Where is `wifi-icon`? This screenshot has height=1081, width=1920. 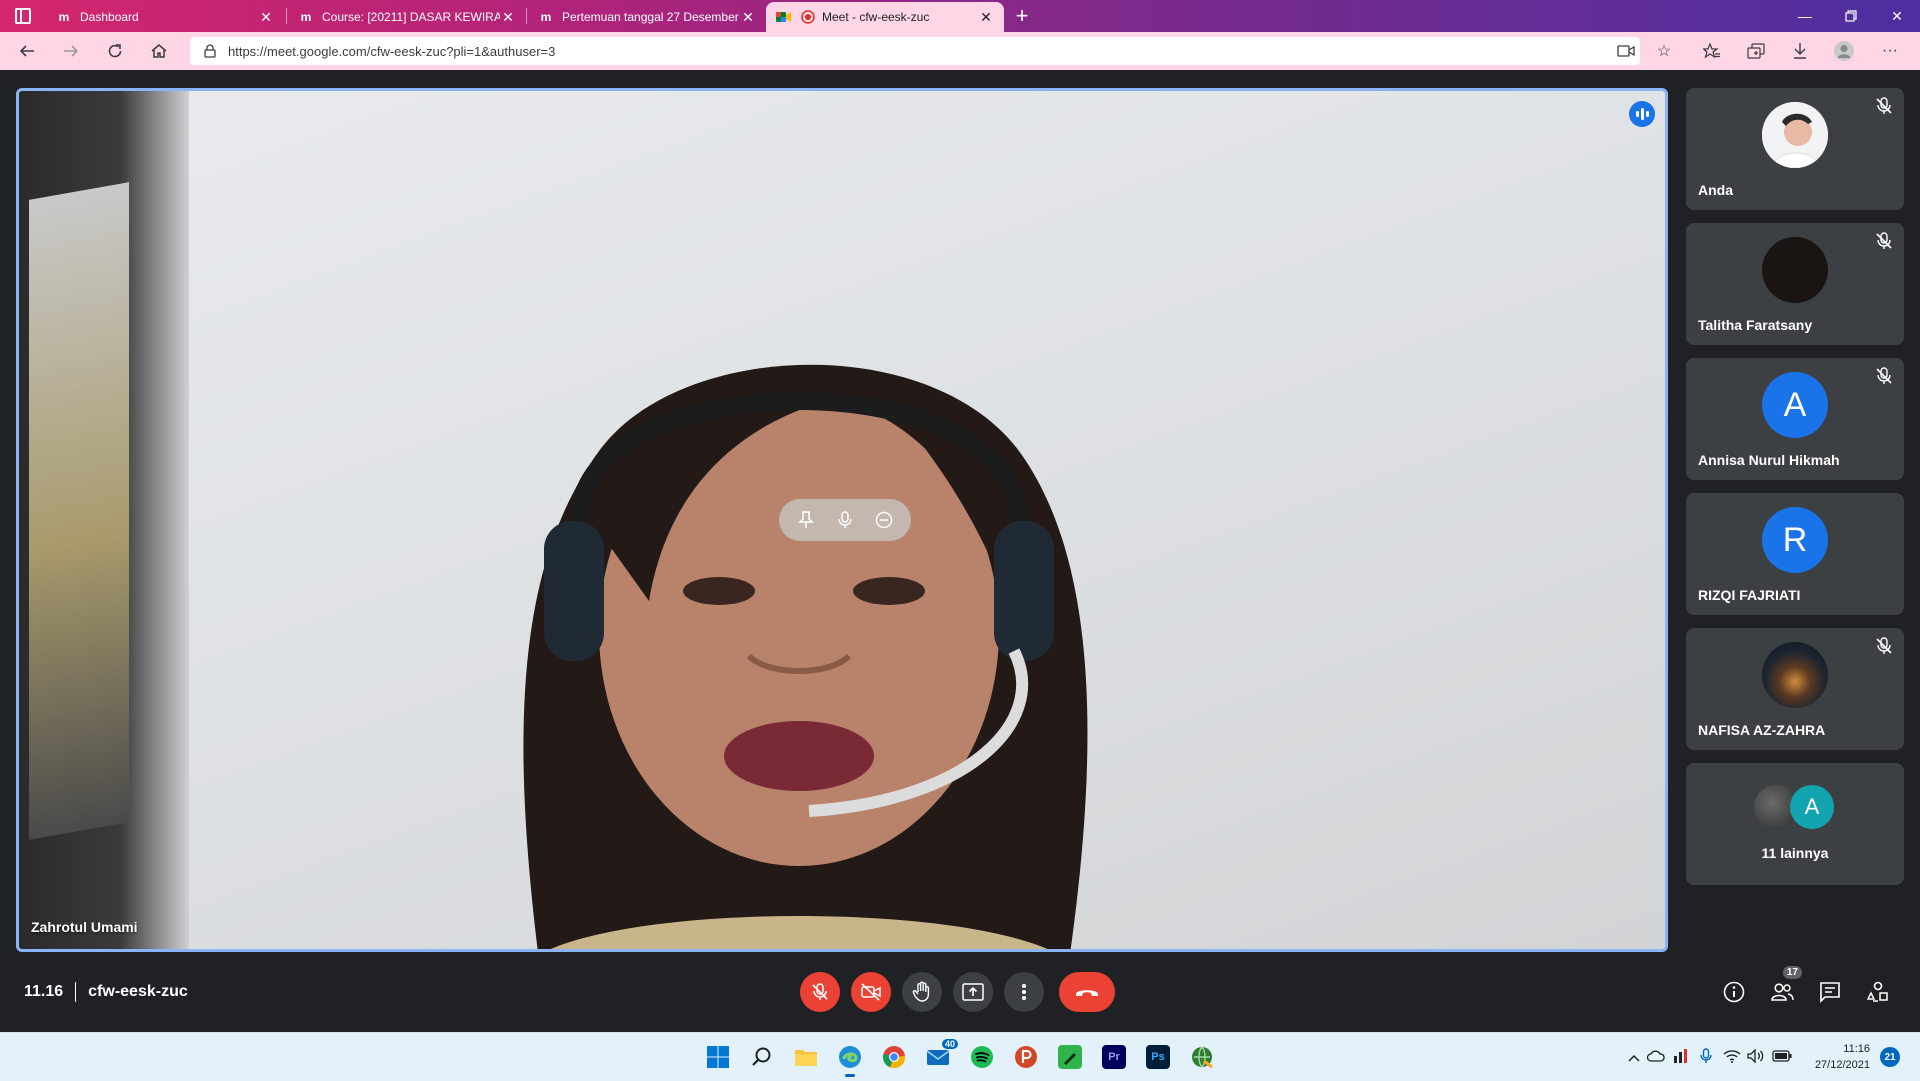
wifi-icon is located at coordinates (1732, 1057).